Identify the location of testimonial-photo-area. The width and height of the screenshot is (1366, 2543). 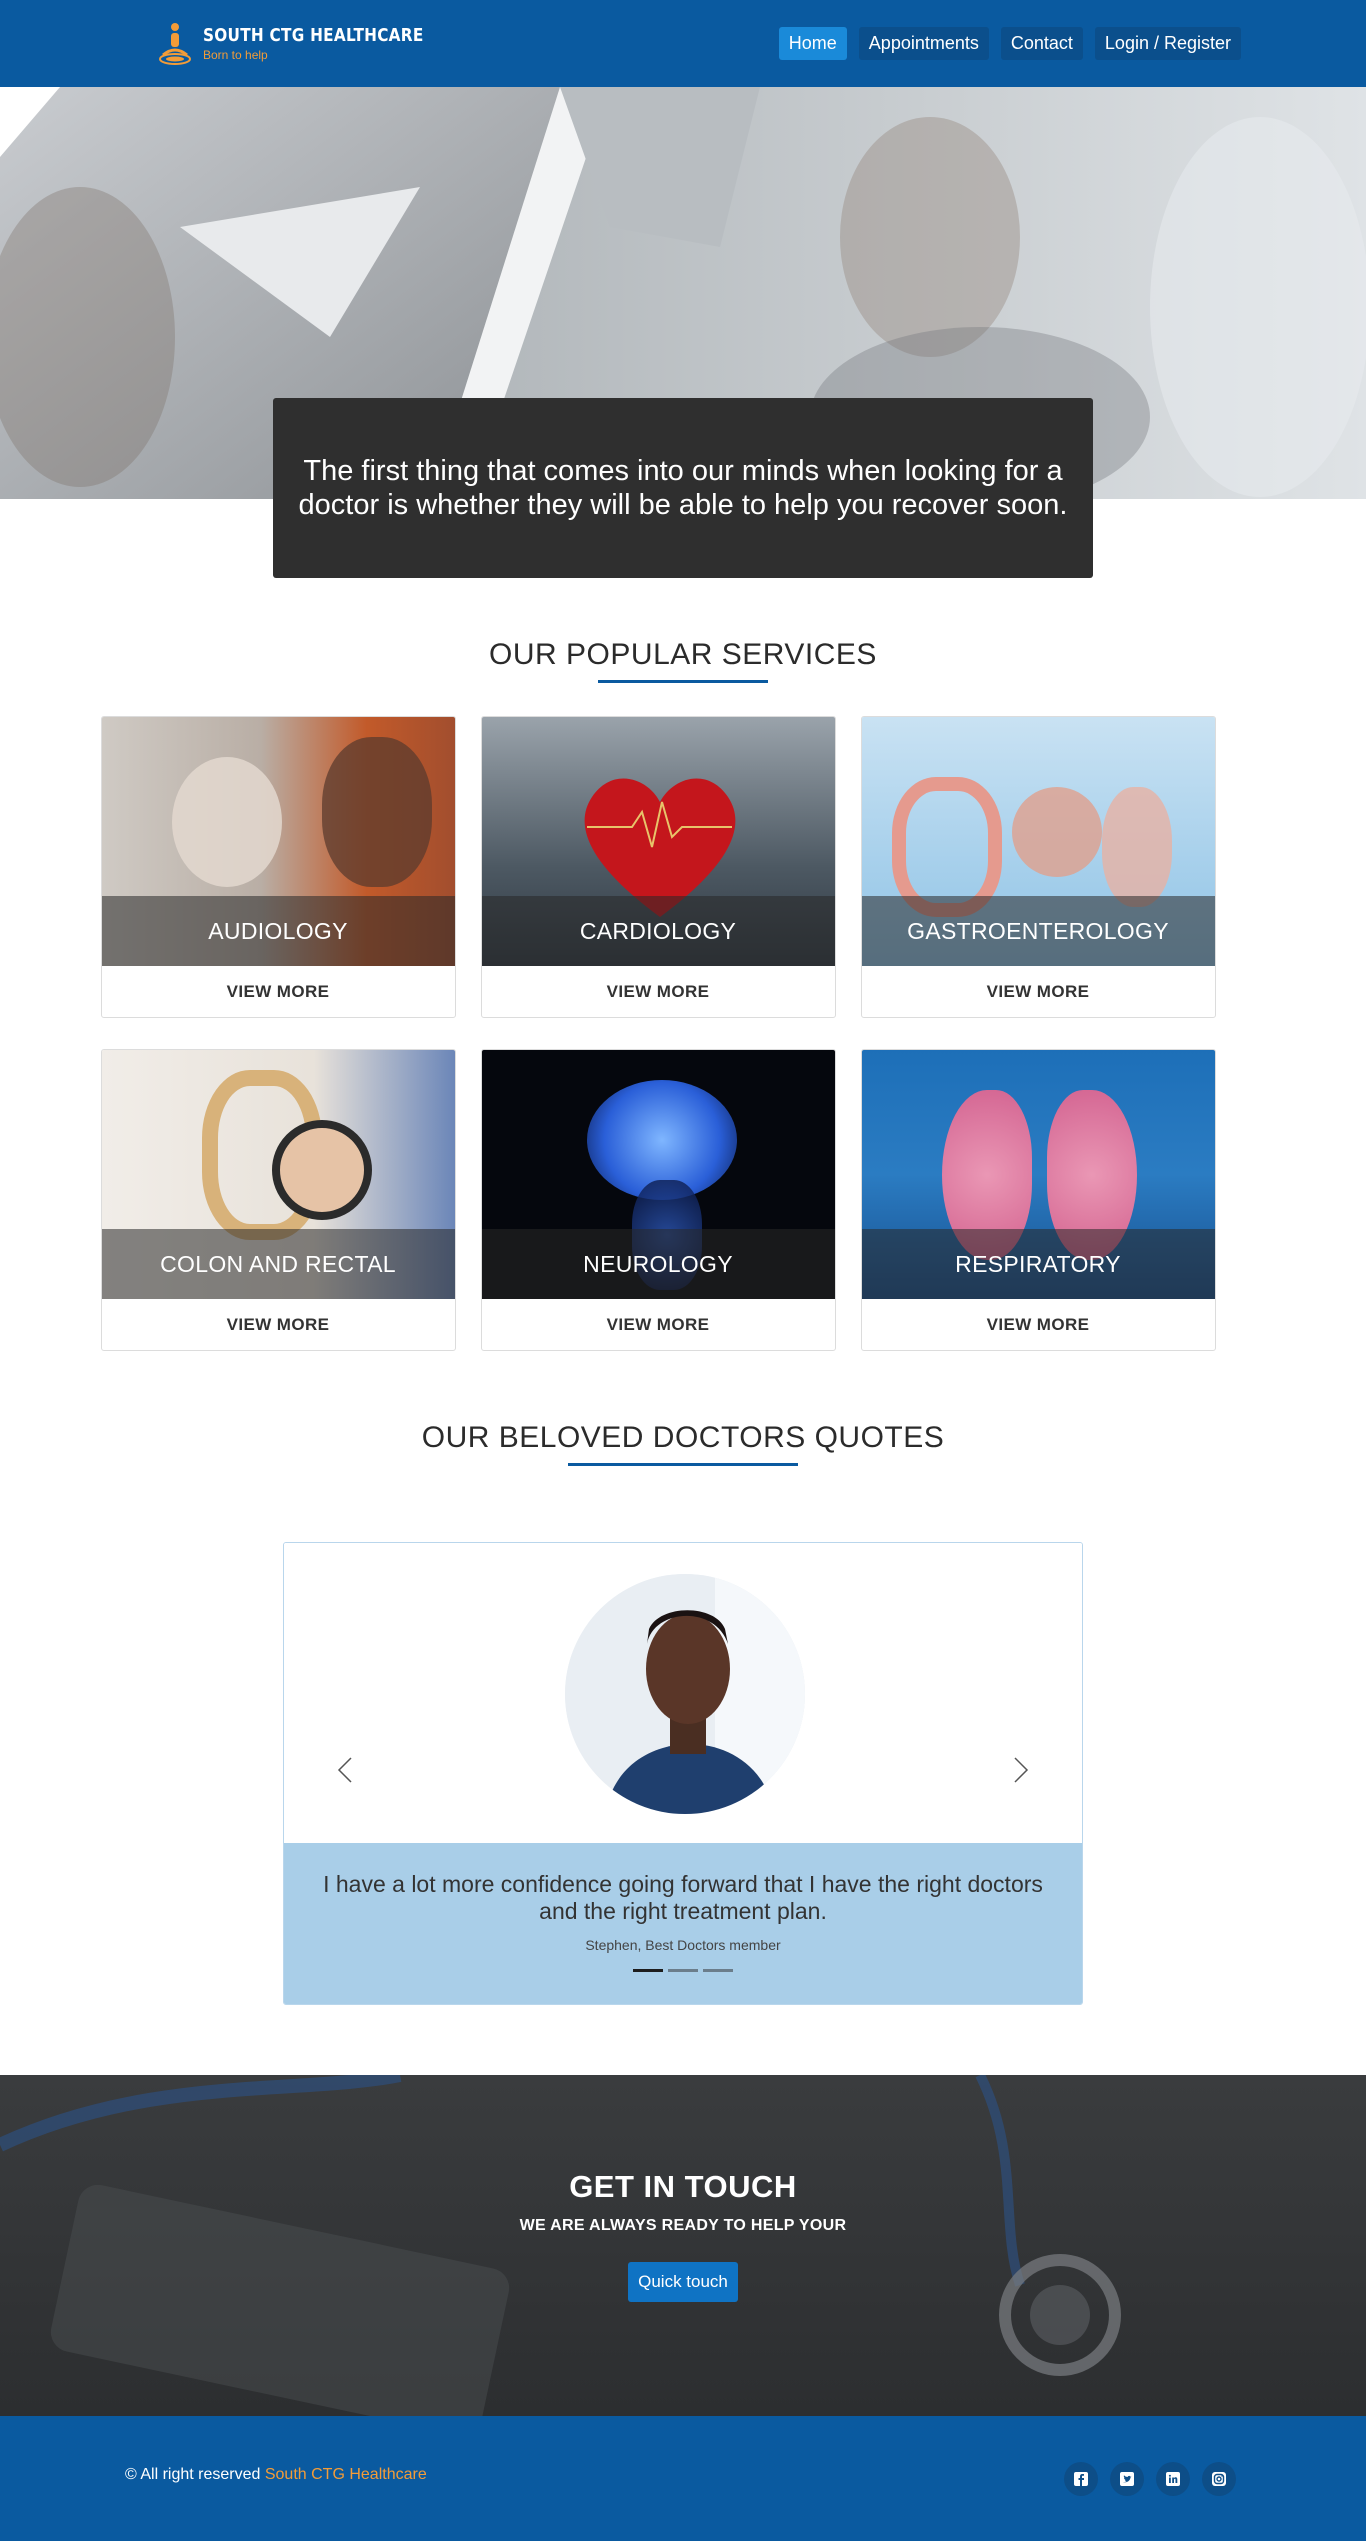
(683, 1693).